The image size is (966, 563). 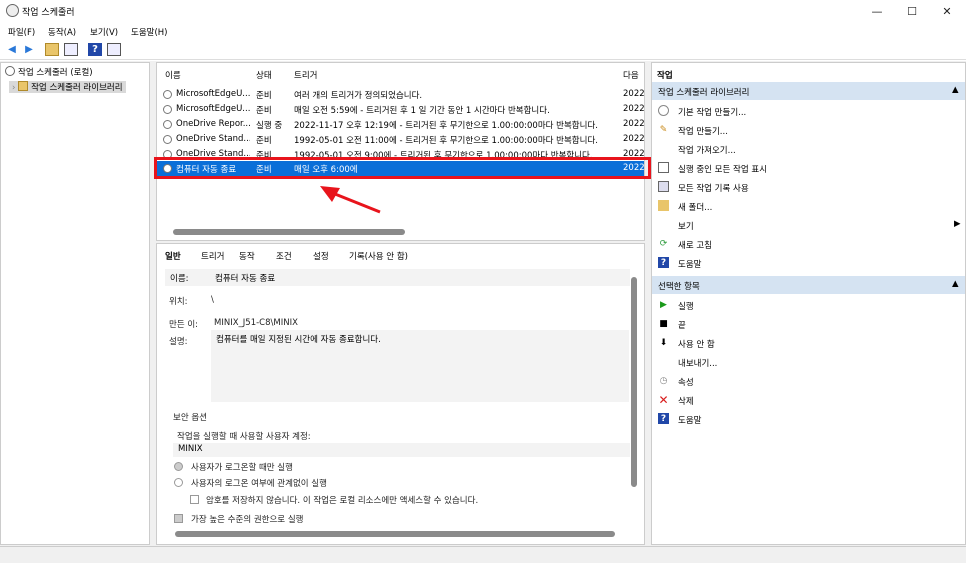 I want to click on minimize-button: —, so click(x=877, y=11).